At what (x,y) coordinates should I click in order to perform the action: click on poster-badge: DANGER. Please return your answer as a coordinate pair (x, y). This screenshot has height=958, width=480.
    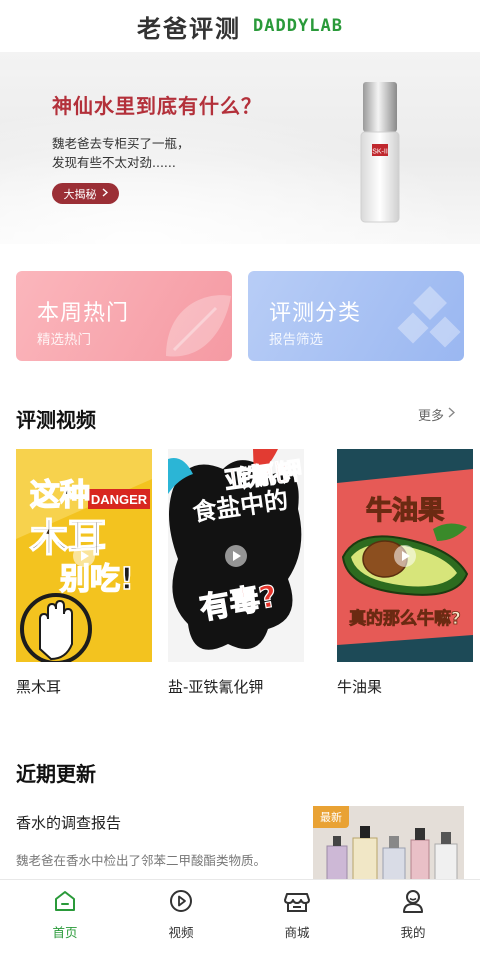
    Looking at the image, I should click on (119, 499).